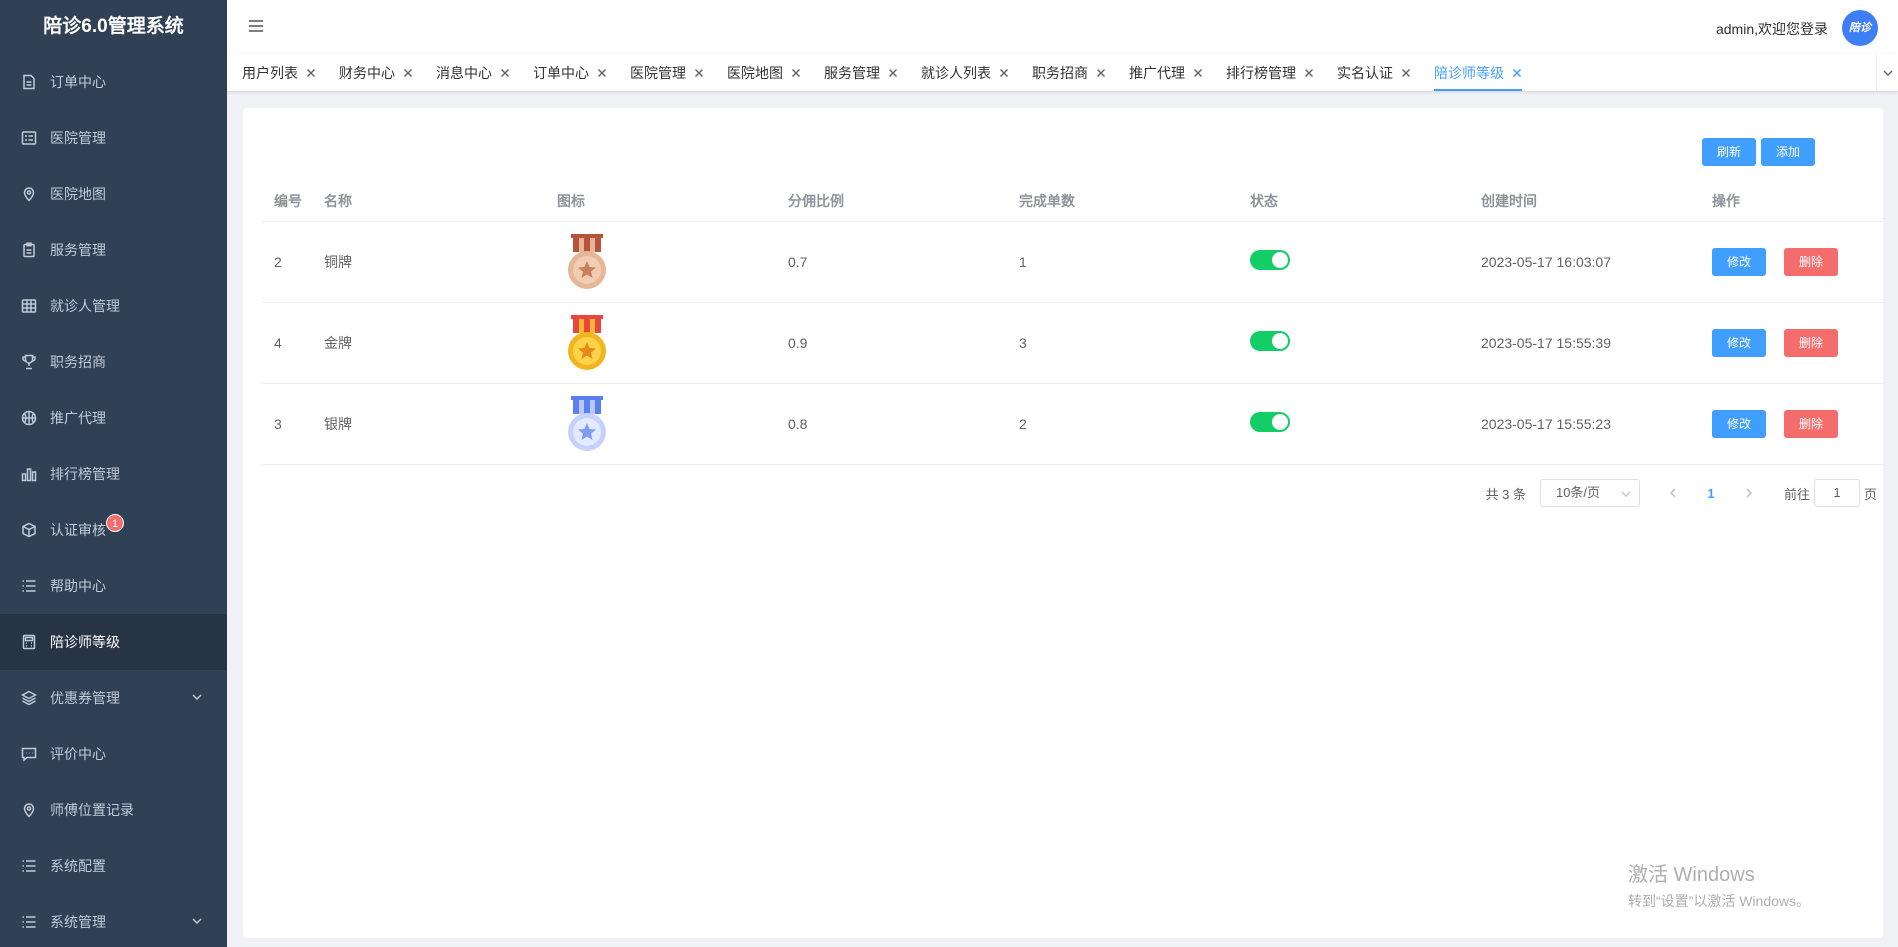 This screenshot has width=1898, height=947. What do you see at coordinates (113, 754) in the screenshot?
I see `sidebar-item-12: 评价中心` at bounding box center [113, 754].